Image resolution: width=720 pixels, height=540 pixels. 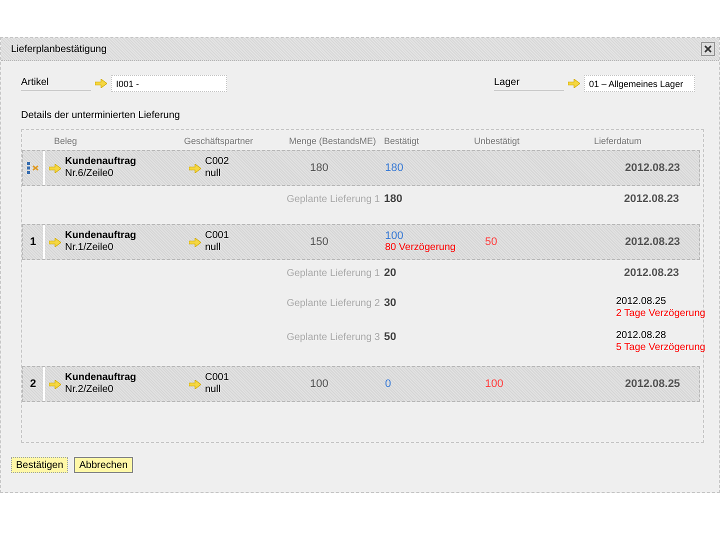 I want to click on delivery-date: 2012.08.28, so click(x=642, y=336).